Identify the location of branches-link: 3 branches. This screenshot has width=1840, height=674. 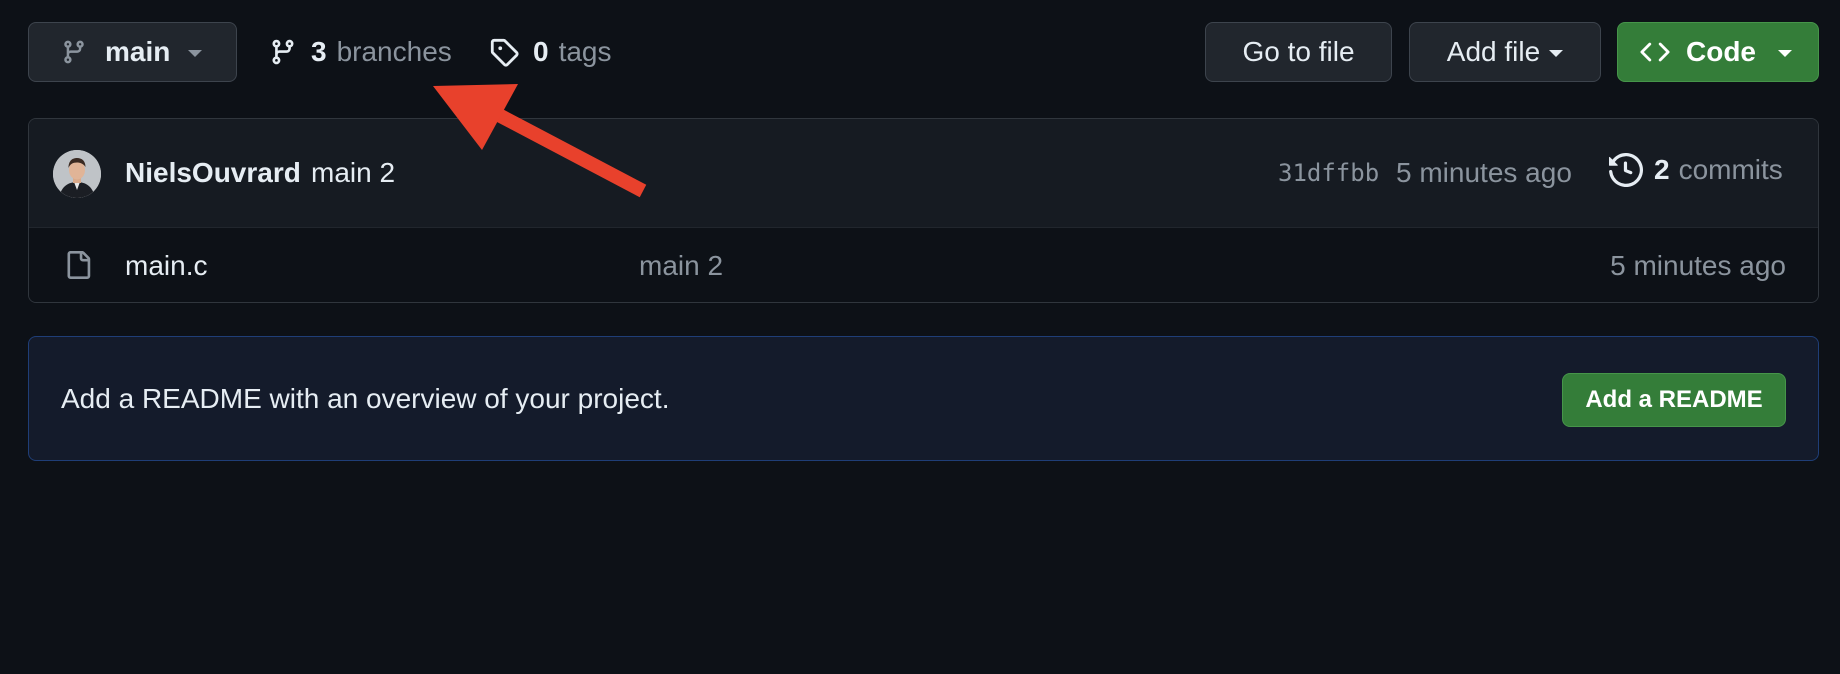
(360, 52).